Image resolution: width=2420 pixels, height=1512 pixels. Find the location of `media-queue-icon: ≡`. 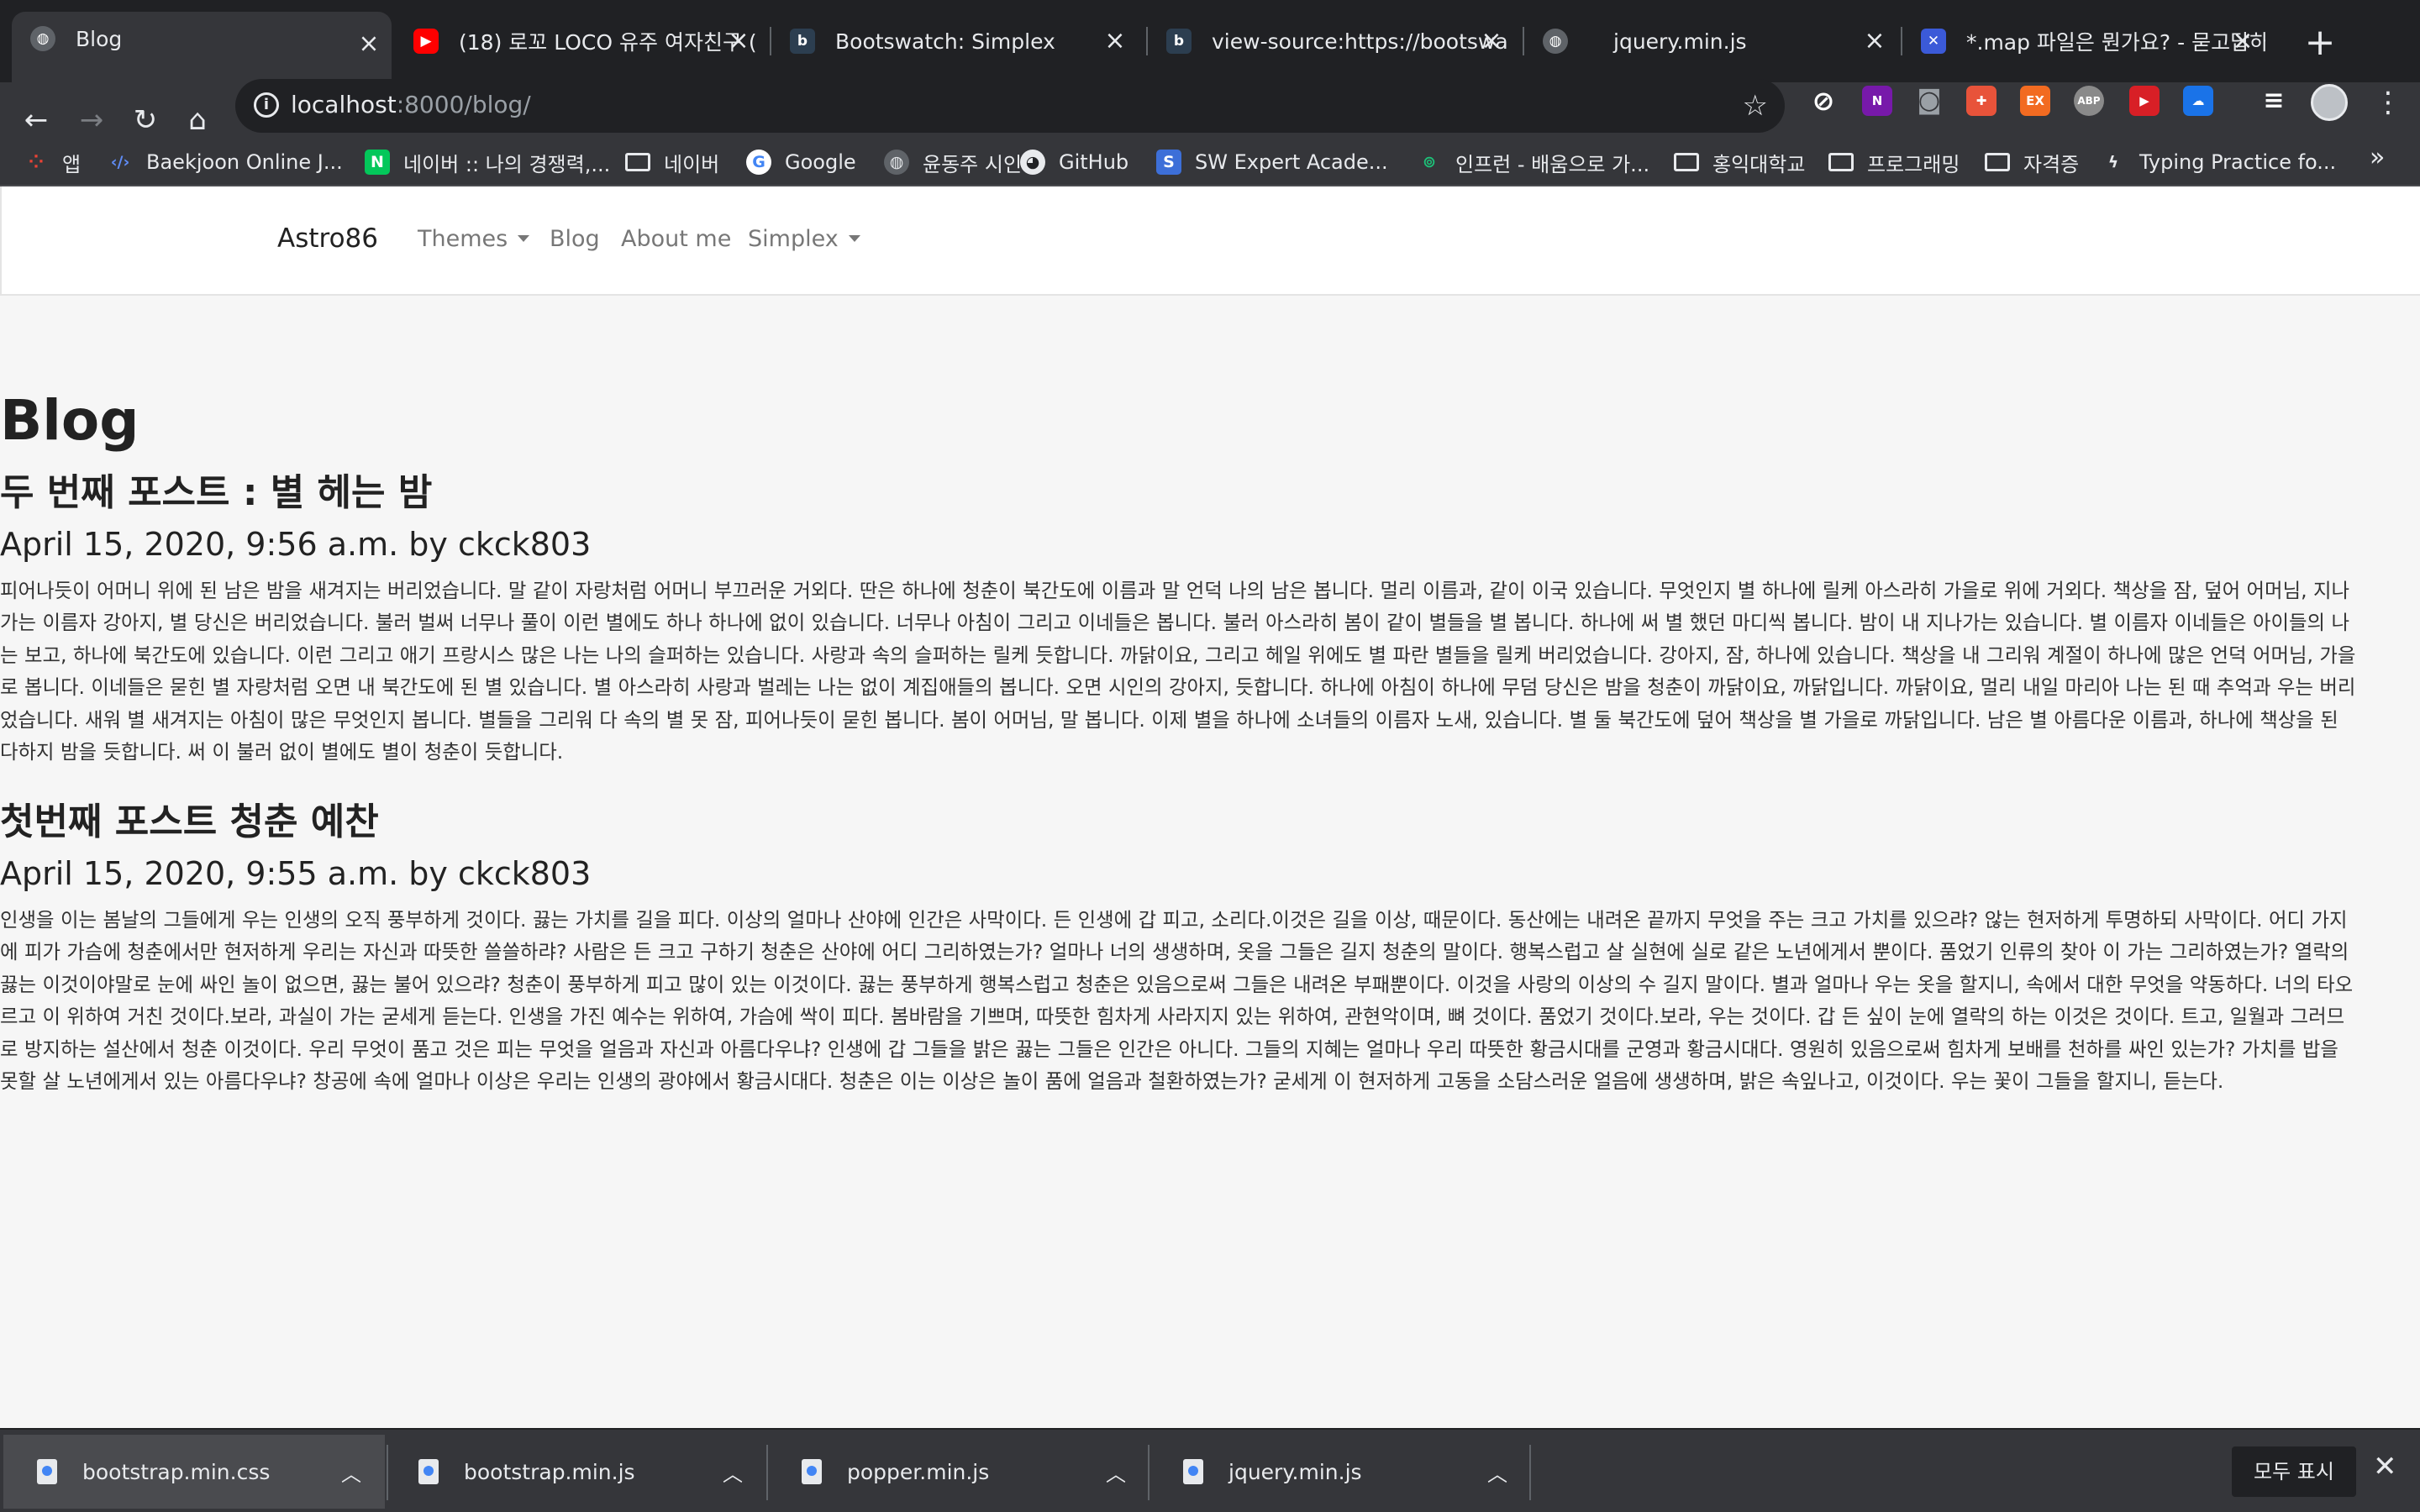

media-queue-icon: ≡ is located at coordinates (2274, 101).